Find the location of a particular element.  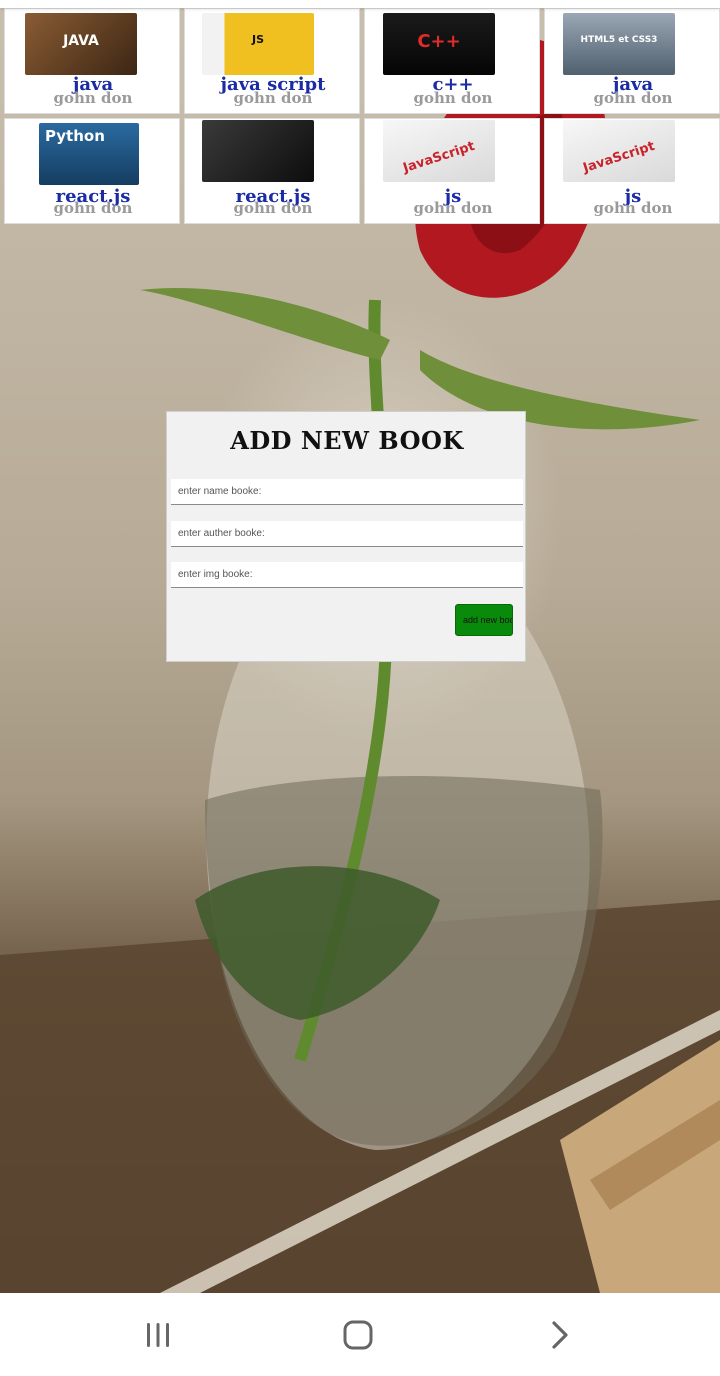

back-chevron-icon is located at coordinates (560, 1335).